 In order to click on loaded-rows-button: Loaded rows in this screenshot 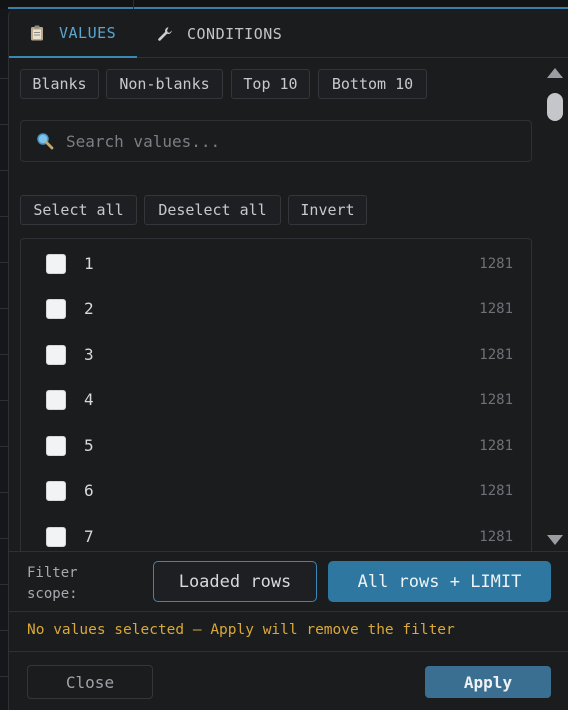, I will do `click(235, 581)`.